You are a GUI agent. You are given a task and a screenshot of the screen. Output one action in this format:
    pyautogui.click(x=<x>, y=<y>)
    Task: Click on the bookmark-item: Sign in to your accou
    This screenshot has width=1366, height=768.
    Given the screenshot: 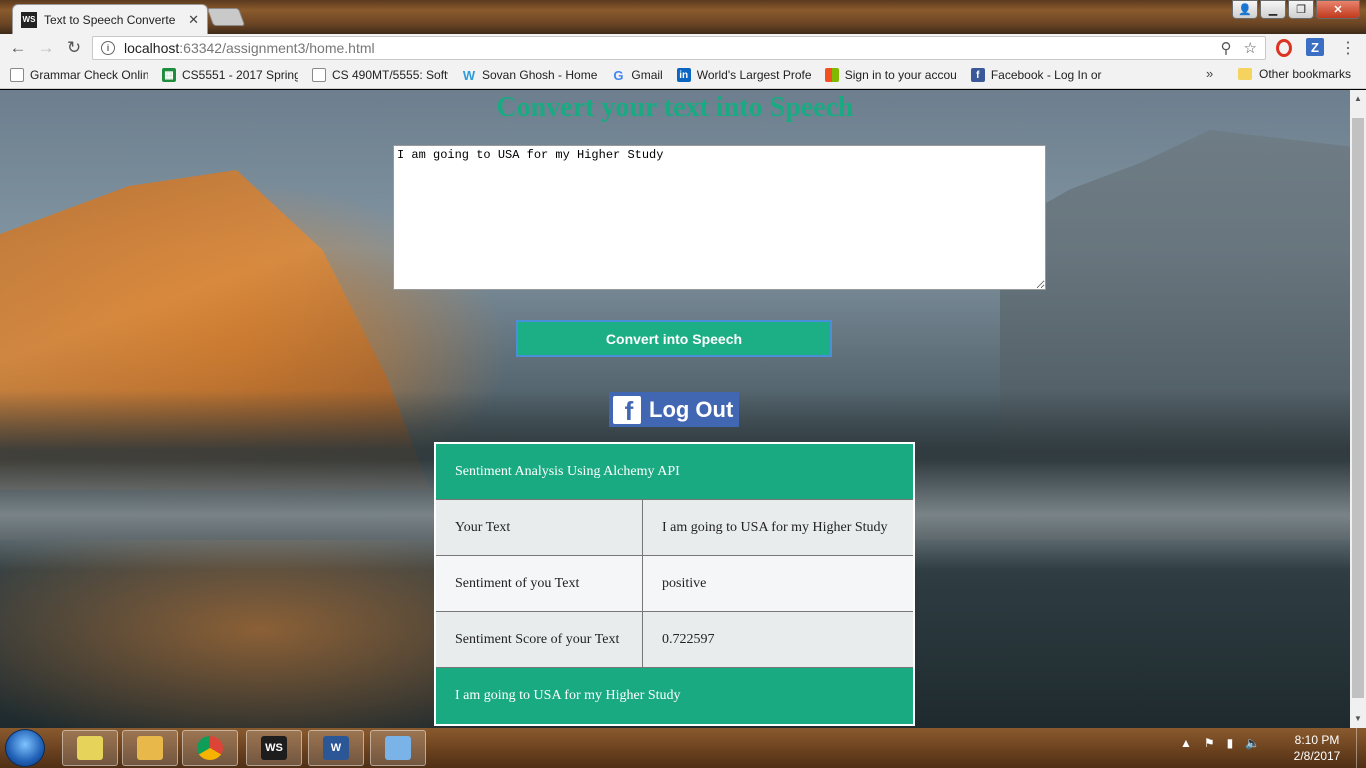 What is the action you would take?
    pyautogui.click(x=890, y=75)
    